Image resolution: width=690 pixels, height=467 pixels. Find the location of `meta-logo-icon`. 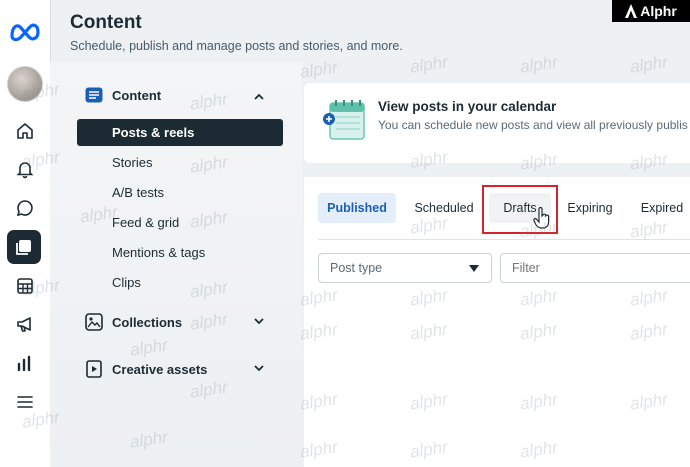

meta-logo-icon is located at coordinates (25, 31).